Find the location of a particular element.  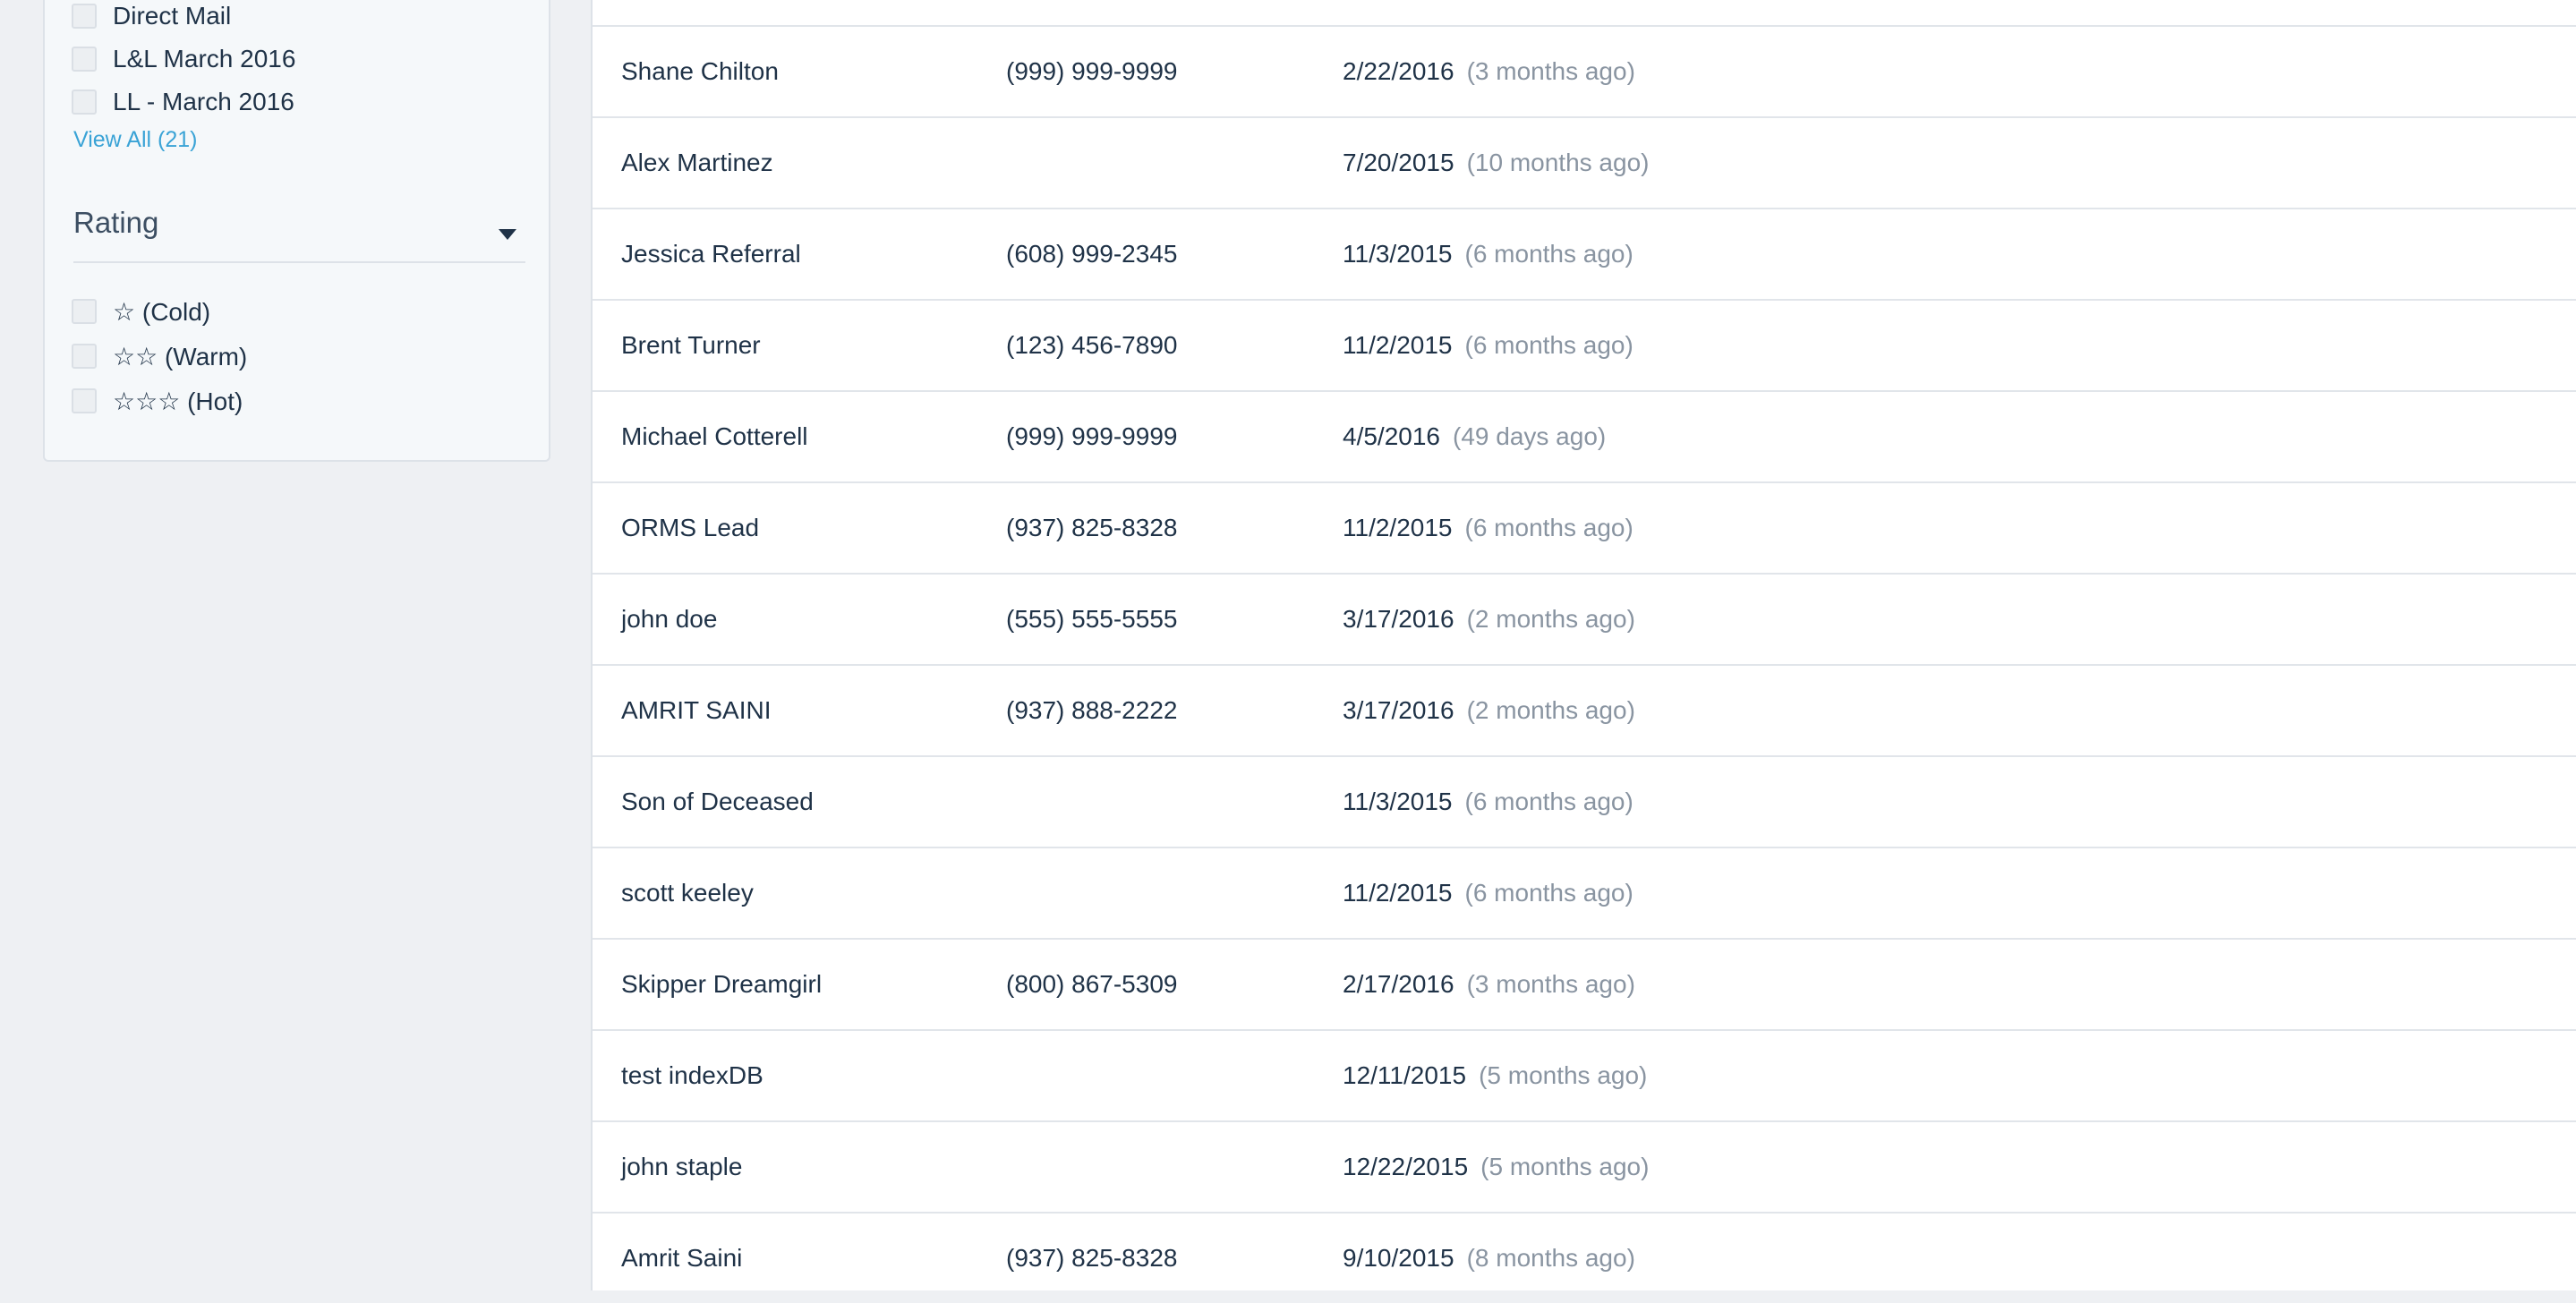

rating-section-title: Rating is located at coordinates (116, 222).